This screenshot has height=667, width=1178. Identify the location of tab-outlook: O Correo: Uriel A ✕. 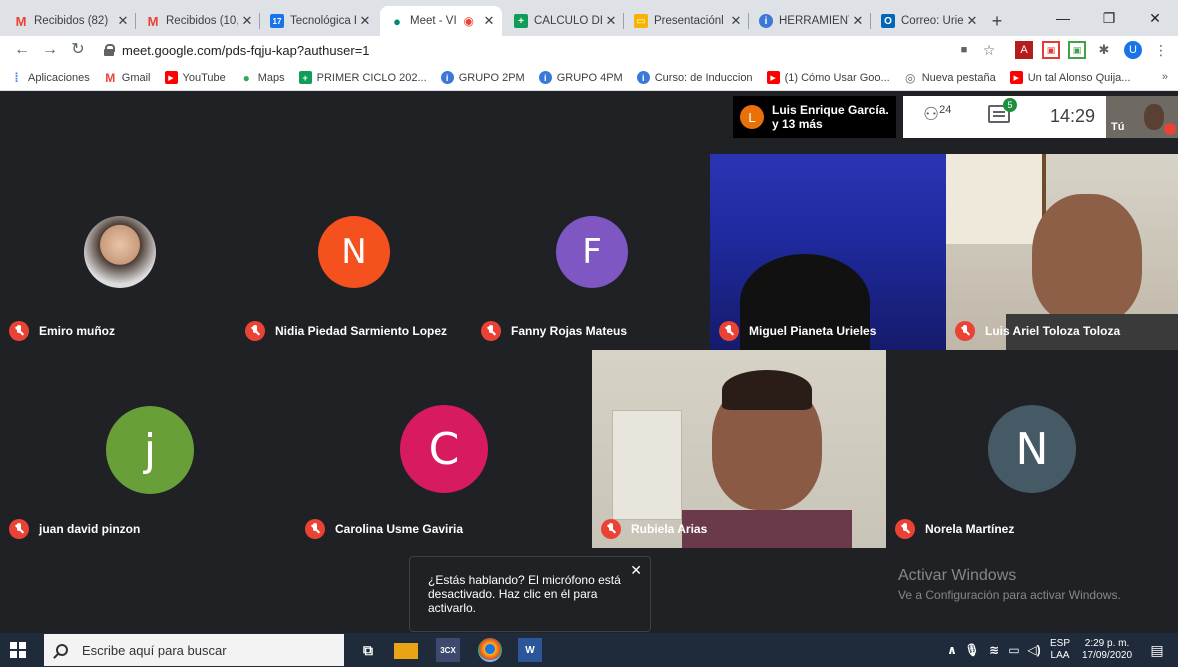
(928, 21).